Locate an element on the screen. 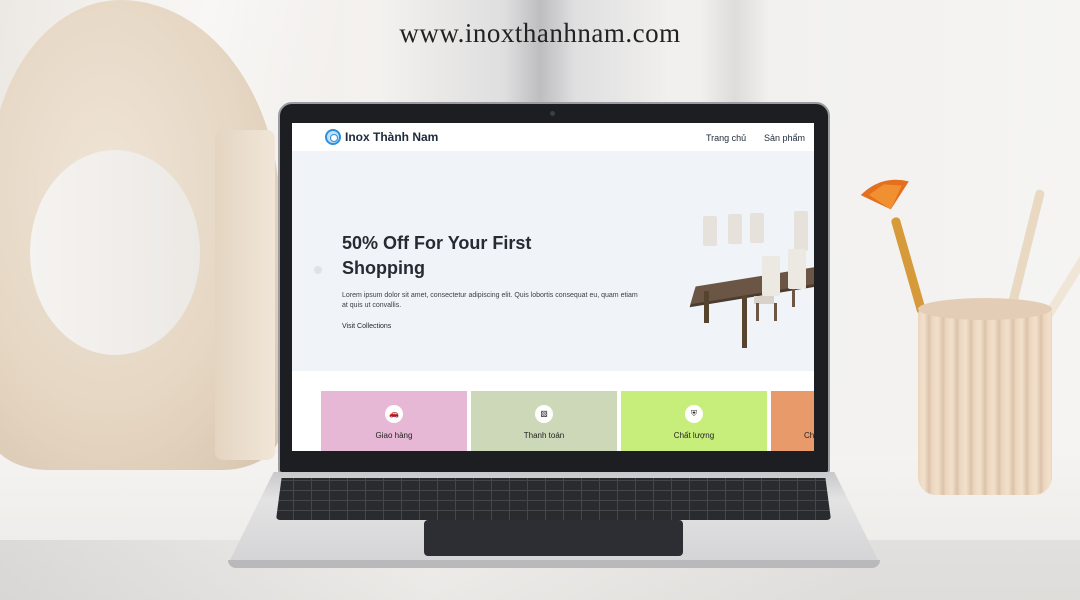 This screenshot has width=1080, height=600. feature-card-payment: ▧ Thanh toán is located at coordinates (544, 421).